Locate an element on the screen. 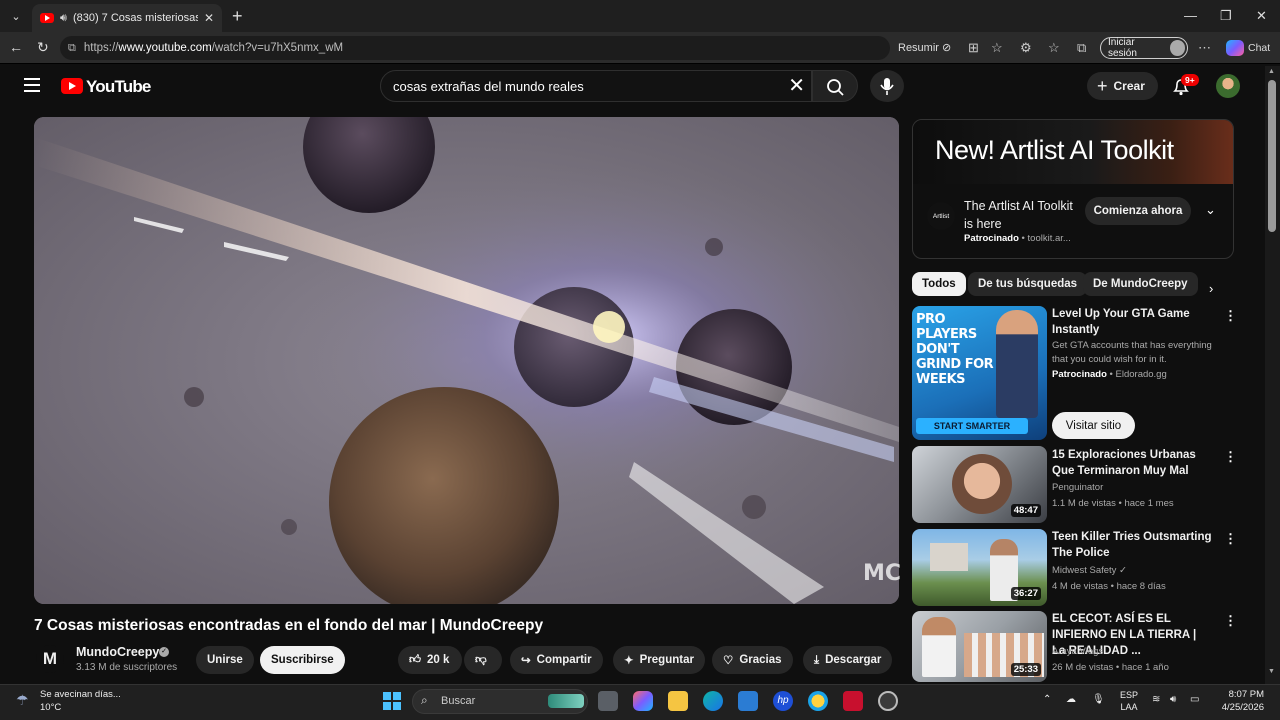  minimize-button: — is located at coordinates (1190, 15).